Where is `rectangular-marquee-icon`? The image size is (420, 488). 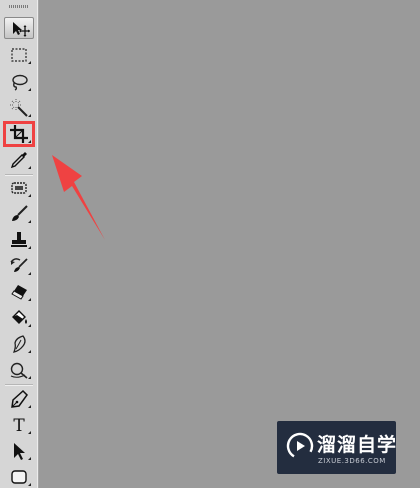 rectangular-marquee-icon is located at coordinates (19, 55).